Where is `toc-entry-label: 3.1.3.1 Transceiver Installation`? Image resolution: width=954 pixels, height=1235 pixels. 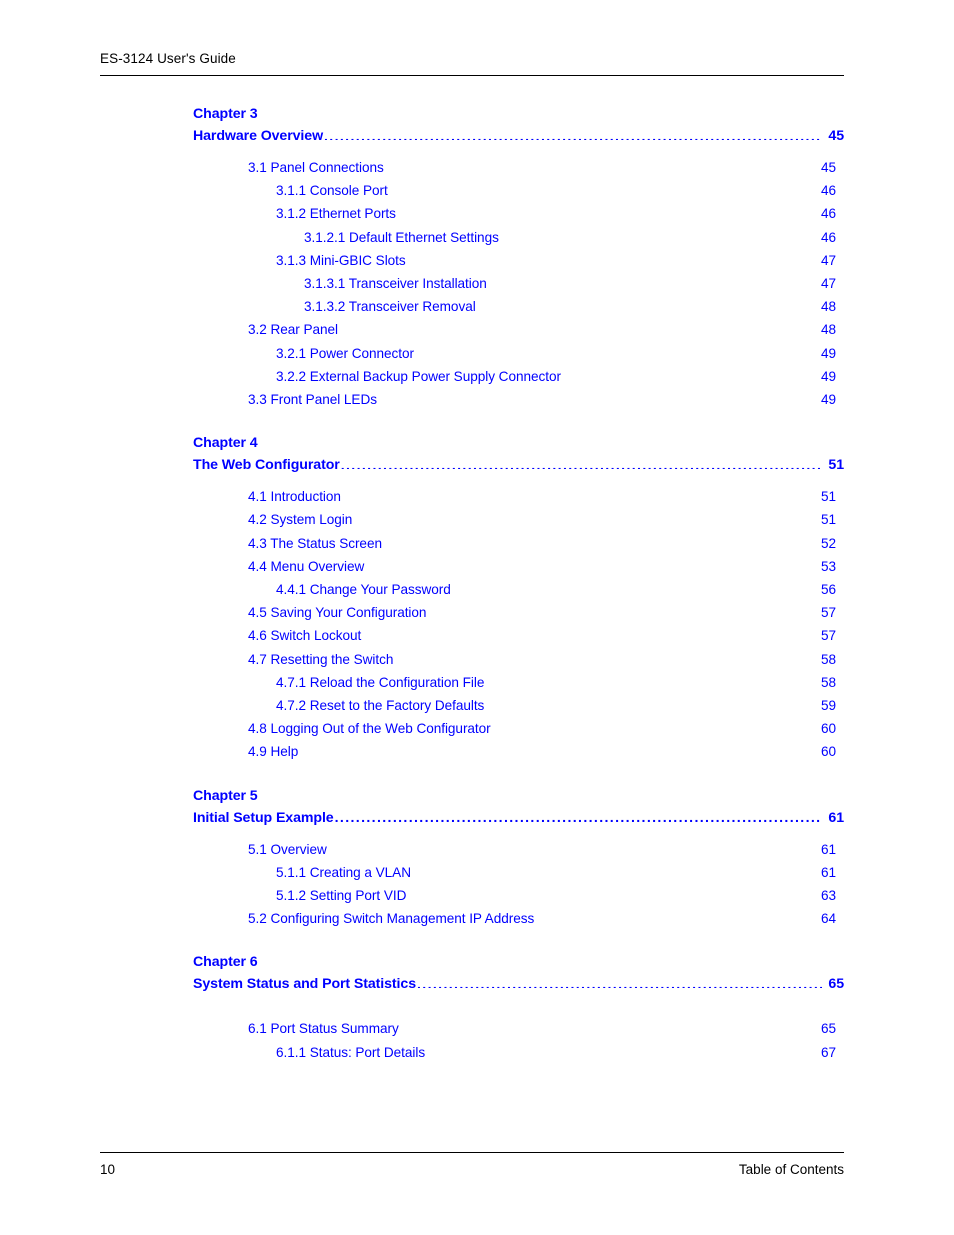 toc-entry-label: 3.1.3.1 Transceiver Installation is located at coordinates (395, 284).